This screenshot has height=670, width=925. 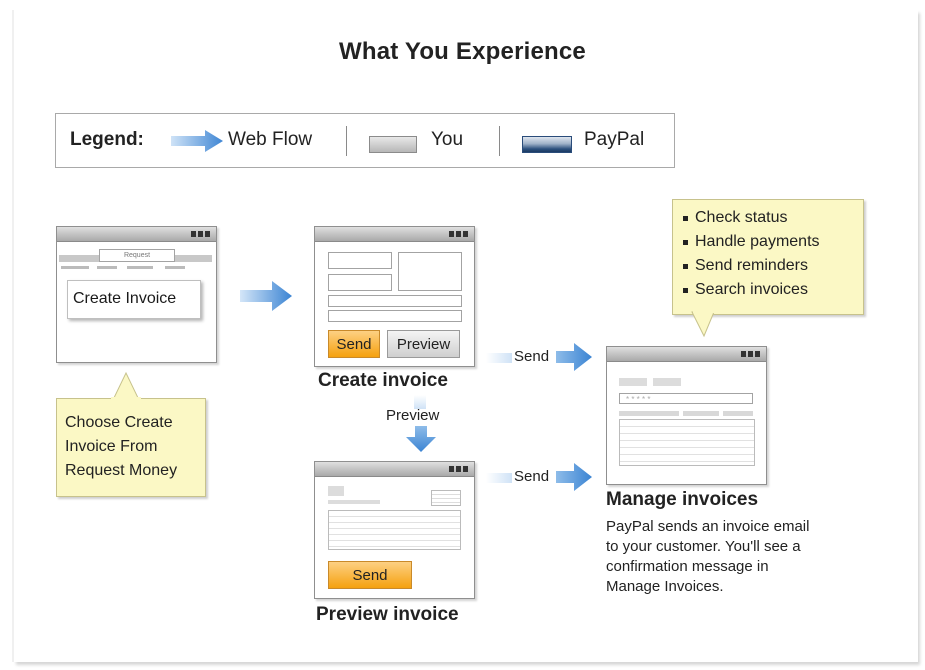 What do you see at coordinates (119, 422) in the screenshot?
I see `note-line: Choose Create` at bounding box center [119, 422].